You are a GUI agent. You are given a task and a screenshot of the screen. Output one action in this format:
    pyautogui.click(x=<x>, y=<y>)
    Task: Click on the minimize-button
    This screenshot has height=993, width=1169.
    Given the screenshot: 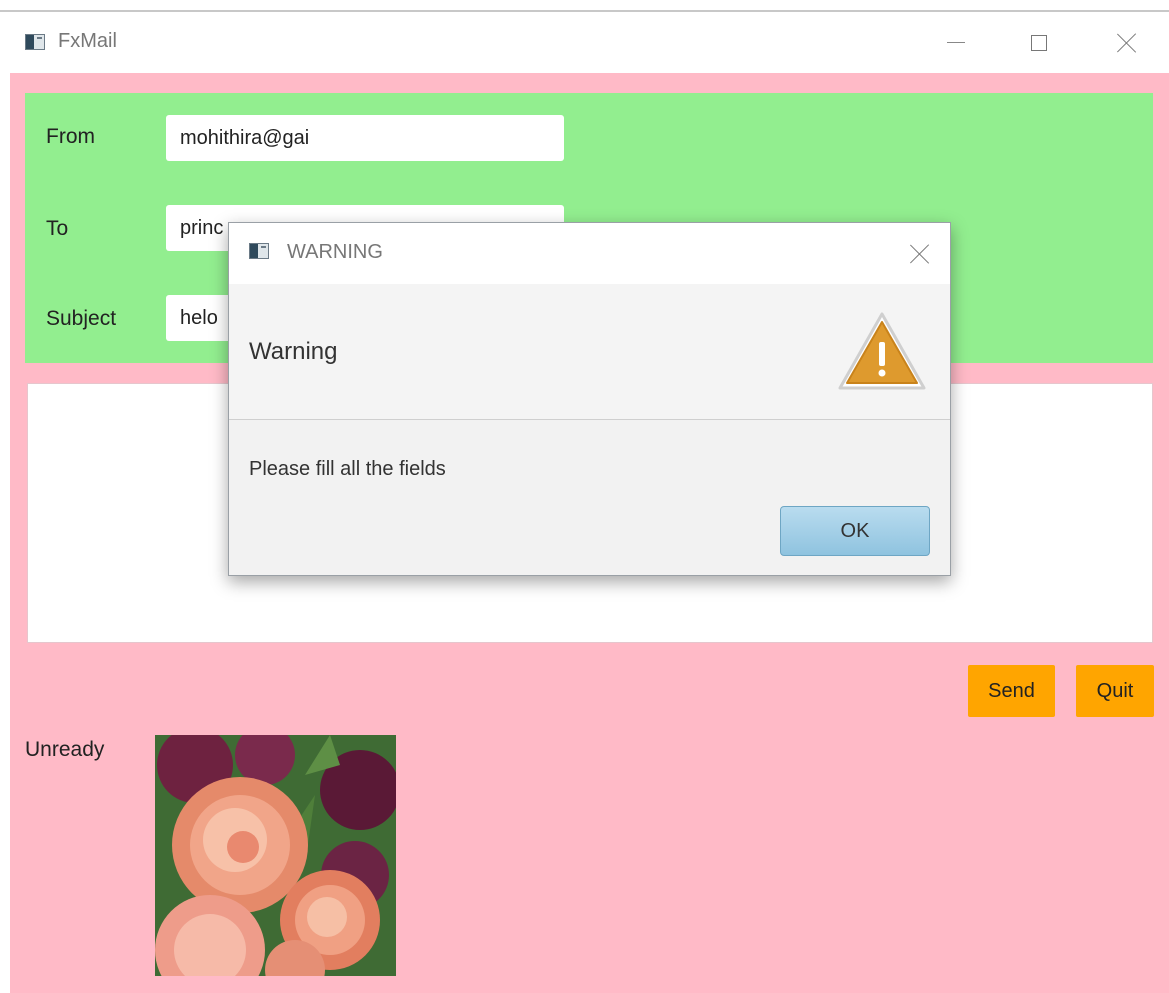 What is the action you would take?
    pyautogui.click(x=956, y=42)
    